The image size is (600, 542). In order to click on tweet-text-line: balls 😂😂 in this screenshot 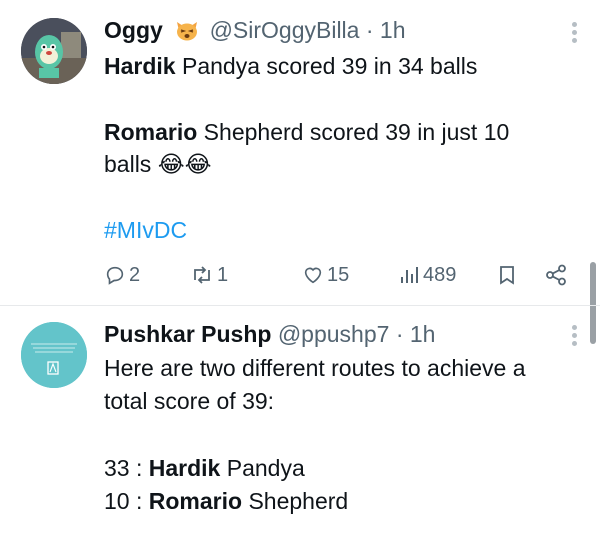, I will do `click(157, 164)`.